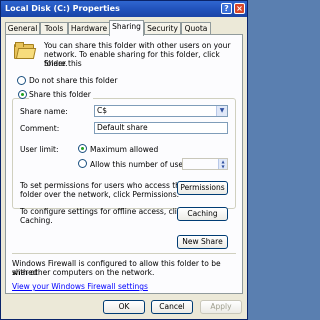 The image size is (320, 320). What do you see at coordinates (56, 63) in the screenshot?
I see `intro-line-3: folder.` at bounding box center [56, 63].